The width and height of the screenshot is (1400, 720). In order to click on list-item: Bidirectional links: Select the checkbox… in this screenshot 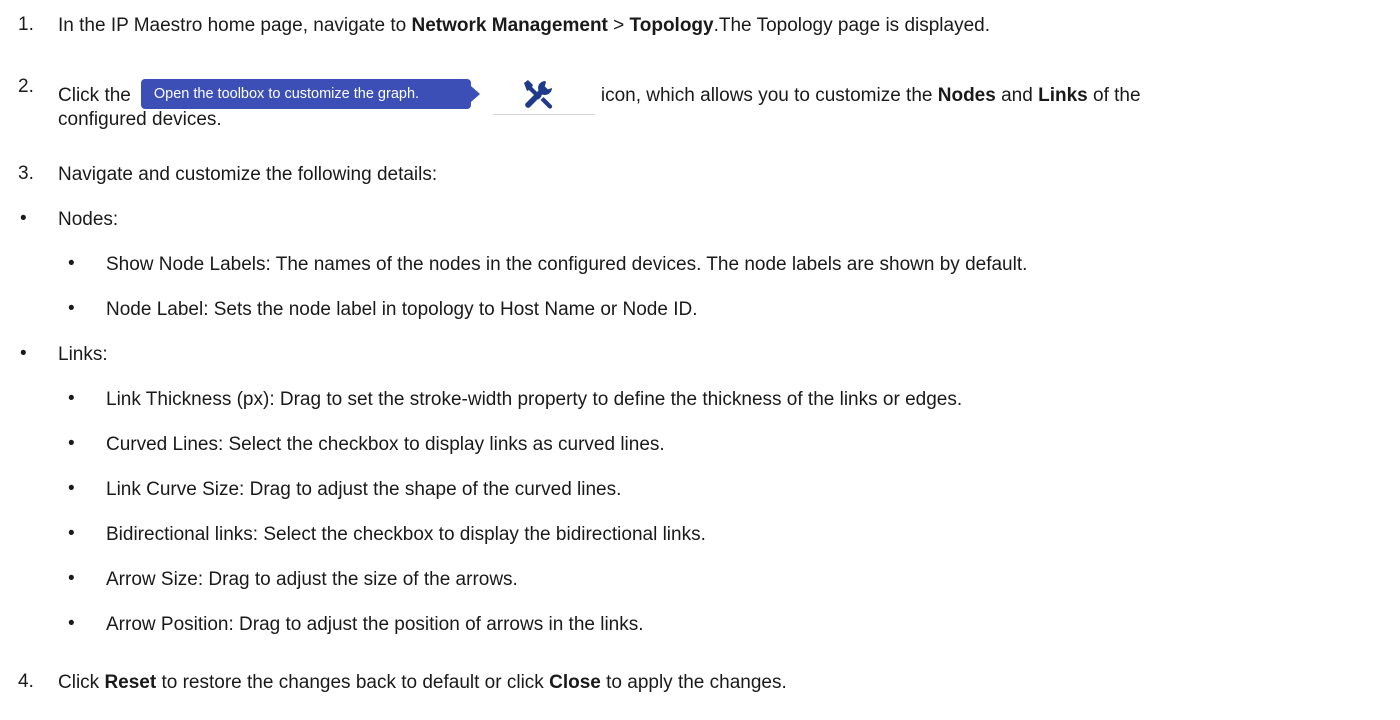, I will do `click(406, 534)`.